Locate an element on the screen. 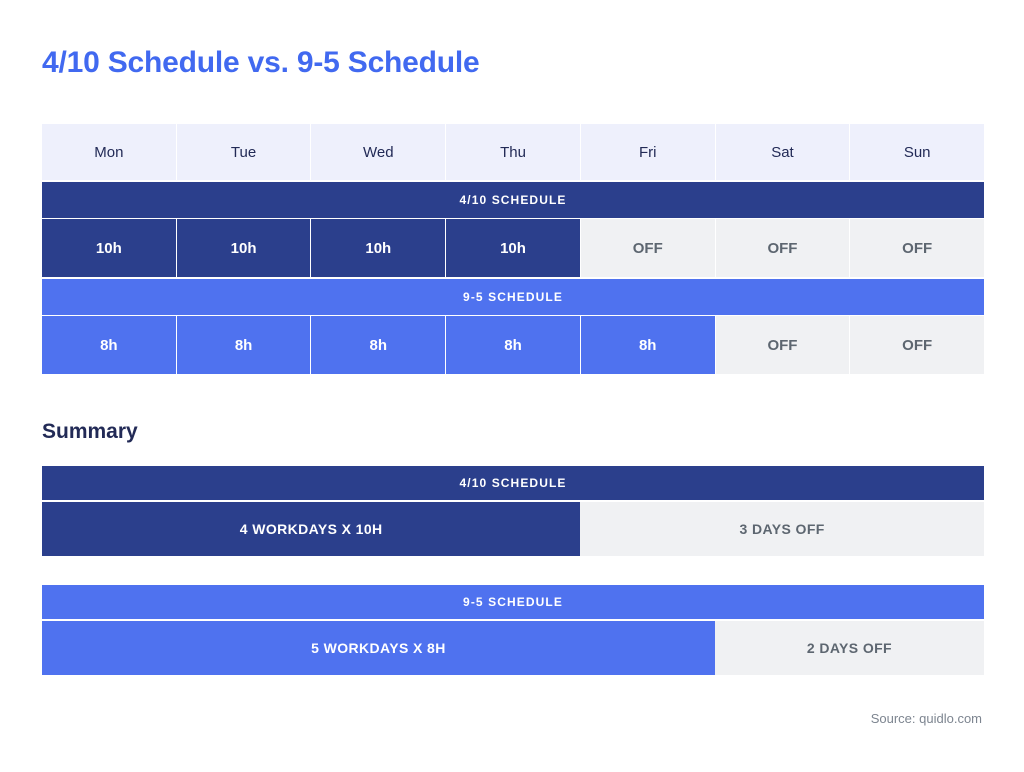 Image resolution: width=1024 pixels, height=772 pixels. band-label-410-schedule: 4/10 SCHEDULE is located at coordinates (513, 200).